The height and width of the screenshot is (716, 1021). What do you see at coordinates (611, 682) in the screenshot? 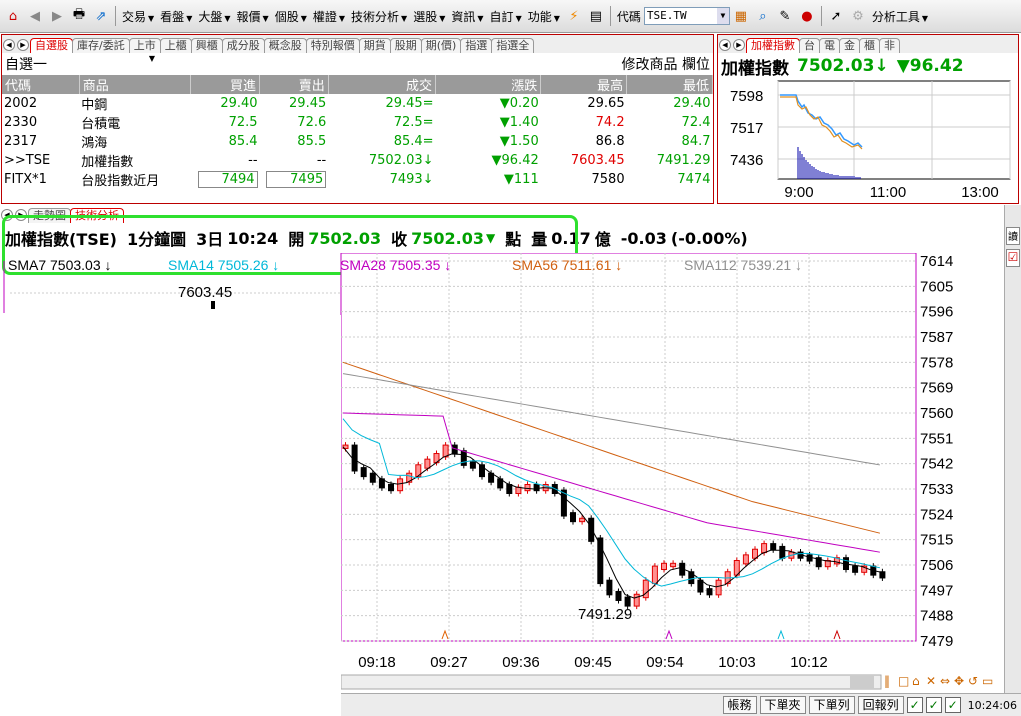
I see `scrollbar` at bounding box center [611, 682].